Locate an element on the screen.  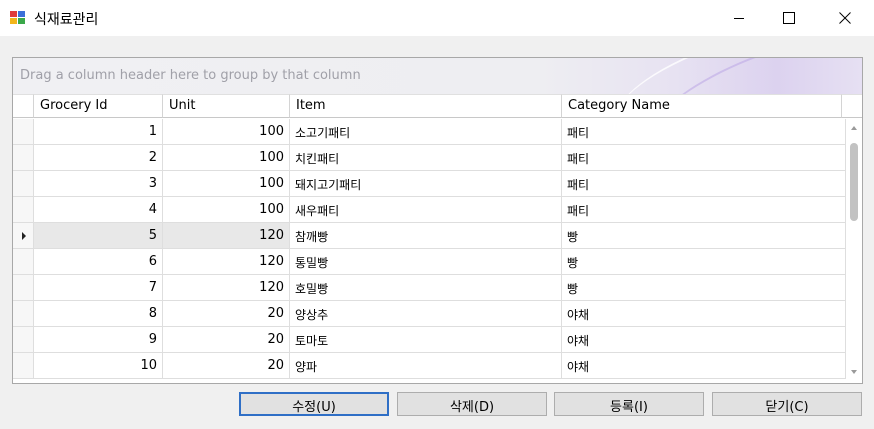
table-row: 2 100 치킨패티 패티 is located at coordinates (429, 158).